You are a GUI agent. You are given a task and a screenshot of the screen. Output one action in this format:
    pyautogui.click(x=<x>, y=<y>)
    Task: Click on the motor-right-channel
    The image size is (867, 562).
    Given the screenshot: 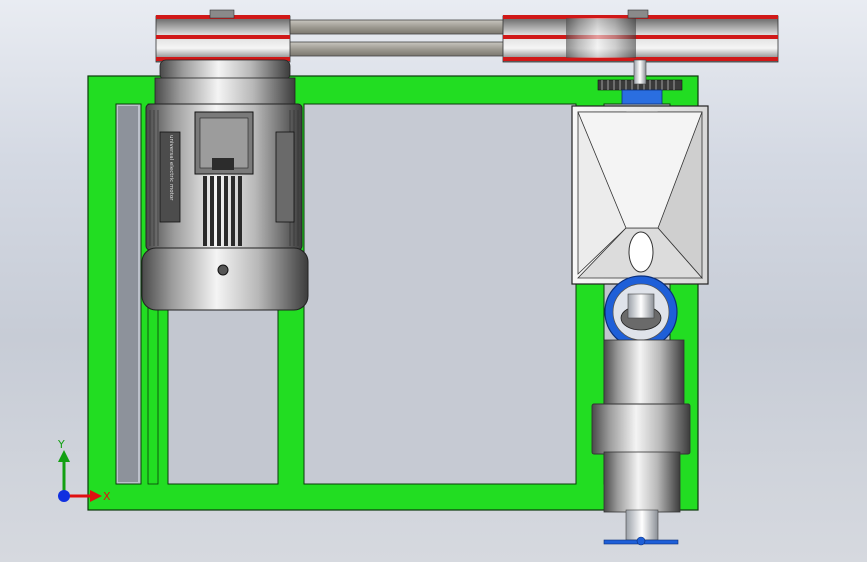 What is the action you would take?
    pyautogui.click(x=285, y=177)
    